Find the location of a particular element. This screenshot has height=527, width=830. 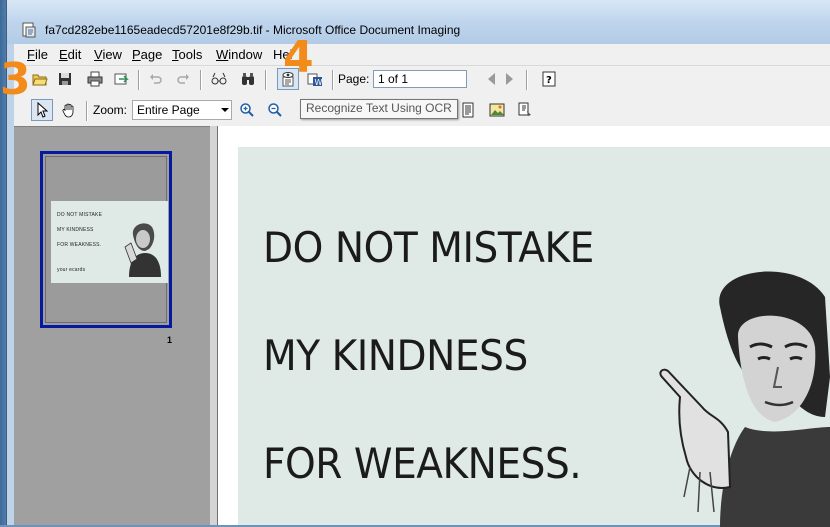

doc-line-2: MY KINDNESS is located at coordinates (395, 355).